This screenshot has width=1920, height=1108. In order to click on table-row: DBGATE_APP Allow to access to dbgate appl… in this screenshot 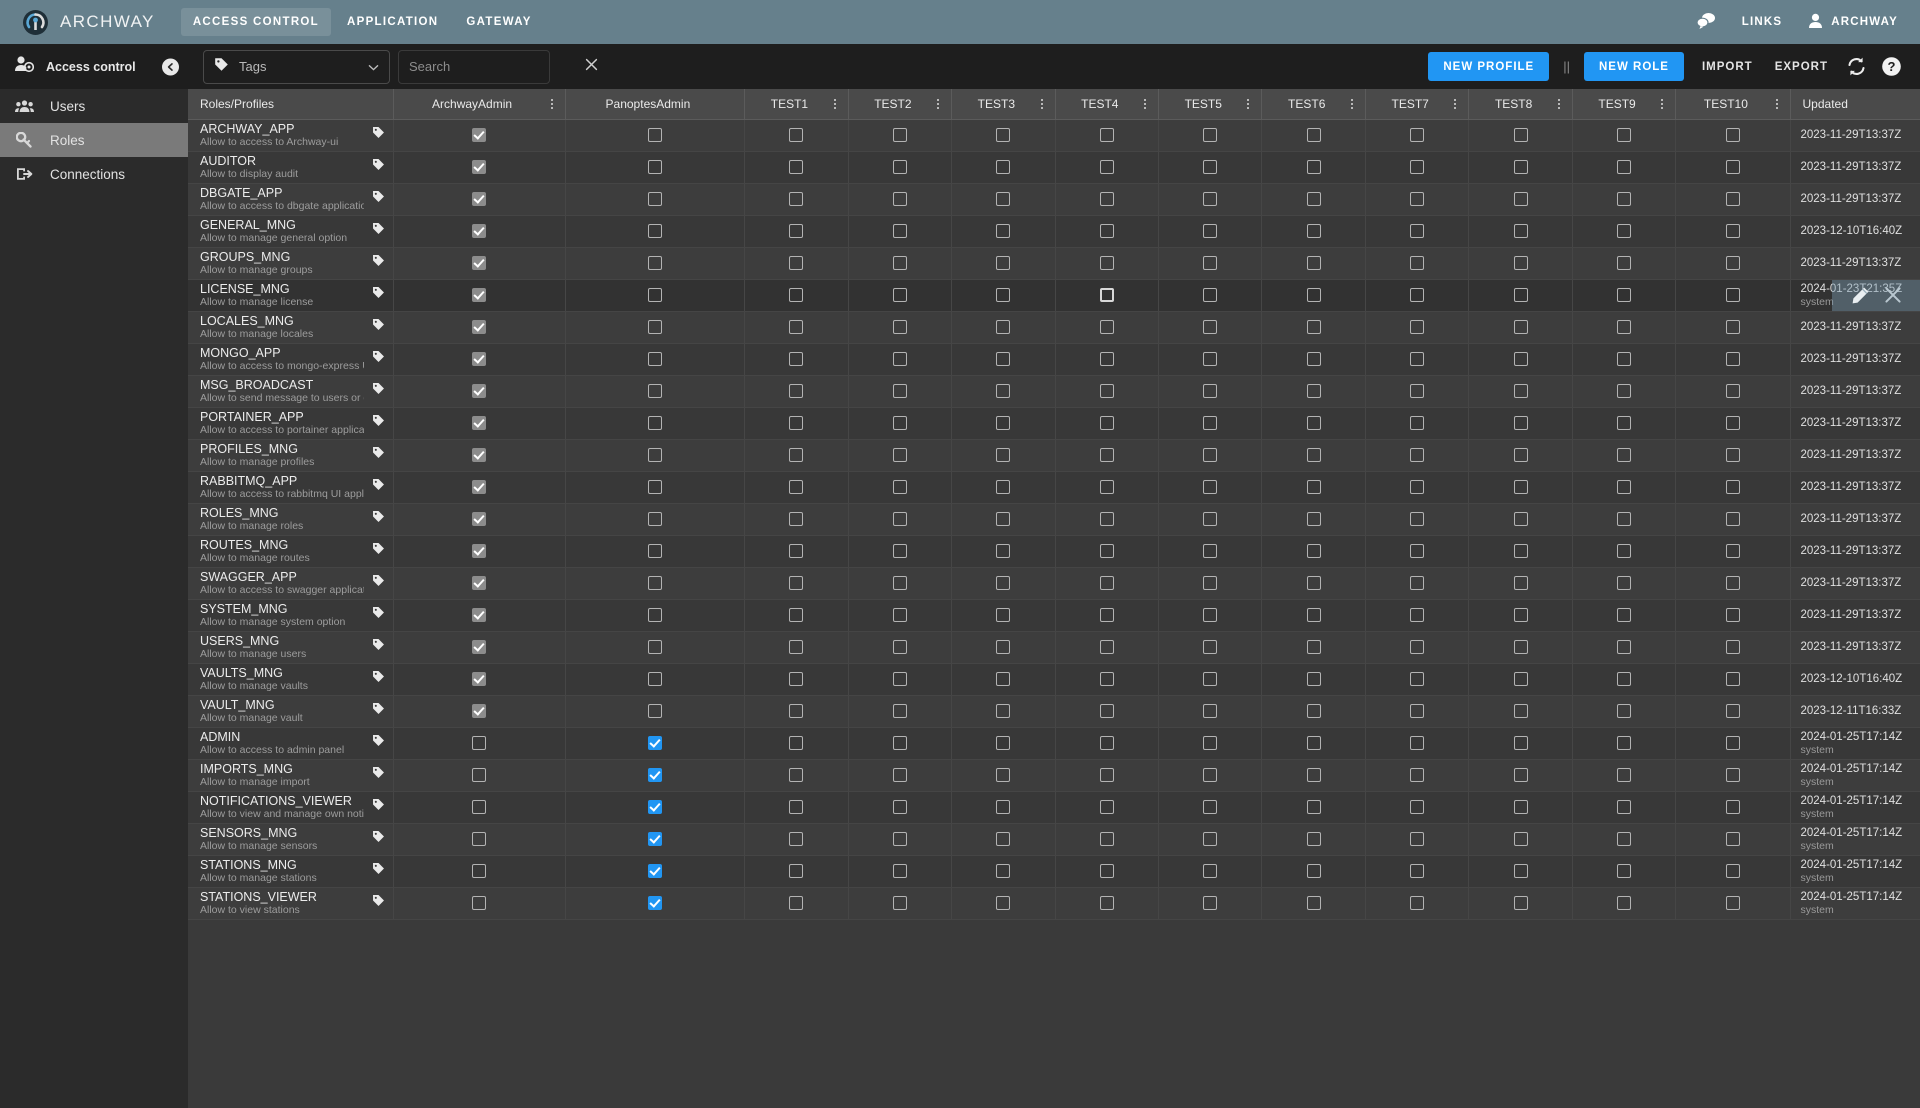, I will do `click(1054, 199)`.